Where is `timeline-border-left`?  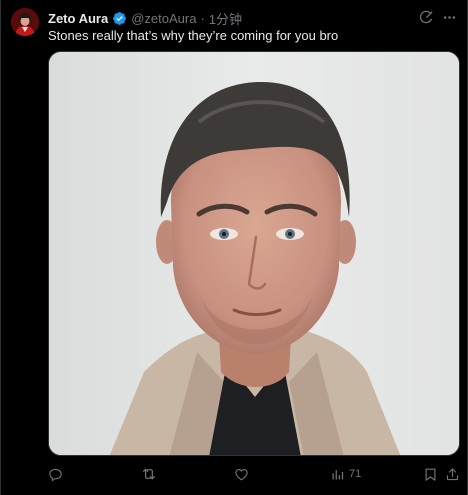 timeline-border-left is located at coordinates (0, 247).